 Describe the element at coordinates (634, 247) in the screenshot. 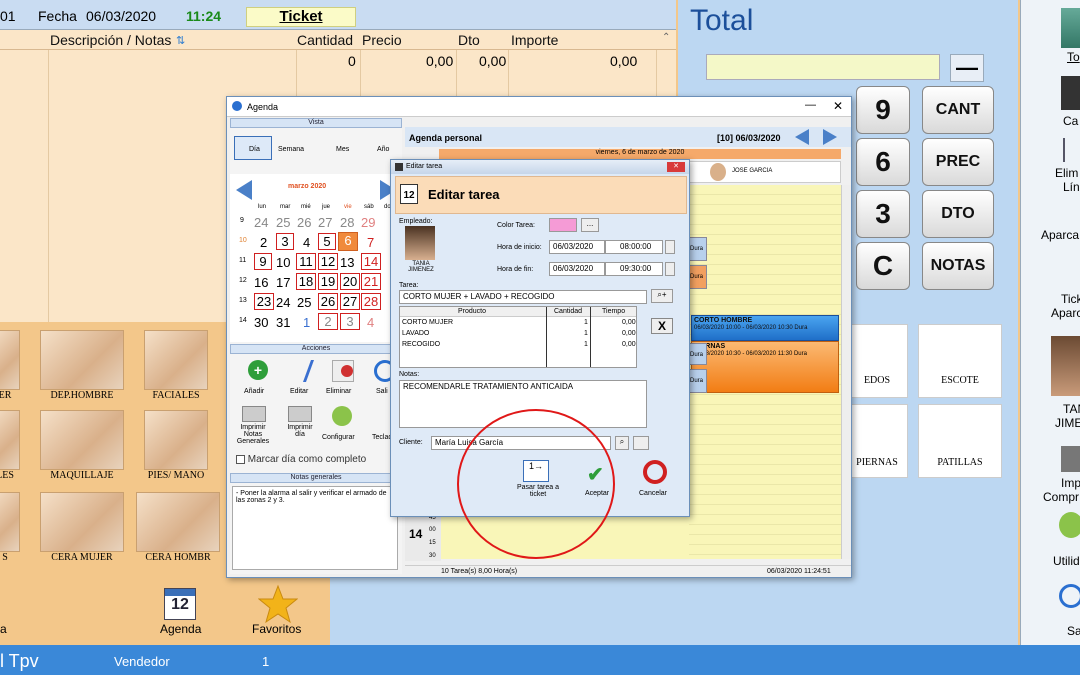

I see `inicio-time-field: 08:00:00` at that location.